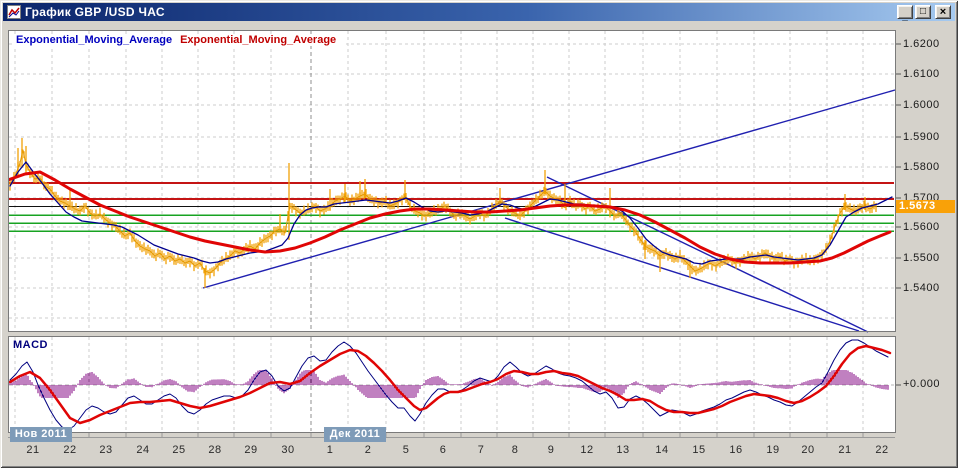  What do you see at coordinates (30, 345) in the screenshot?
I see `macd-label: MACD` at bounding box center [30, 345].